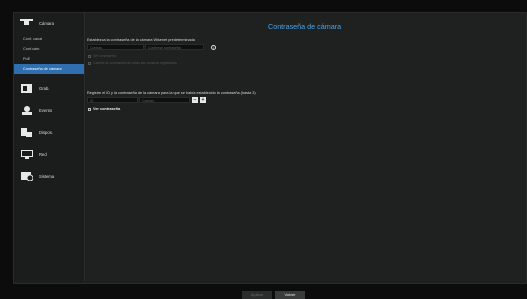 This screenshot has width=527, height=299. I want to click on sidebar-group-device: Dispos., so click(49, 132).